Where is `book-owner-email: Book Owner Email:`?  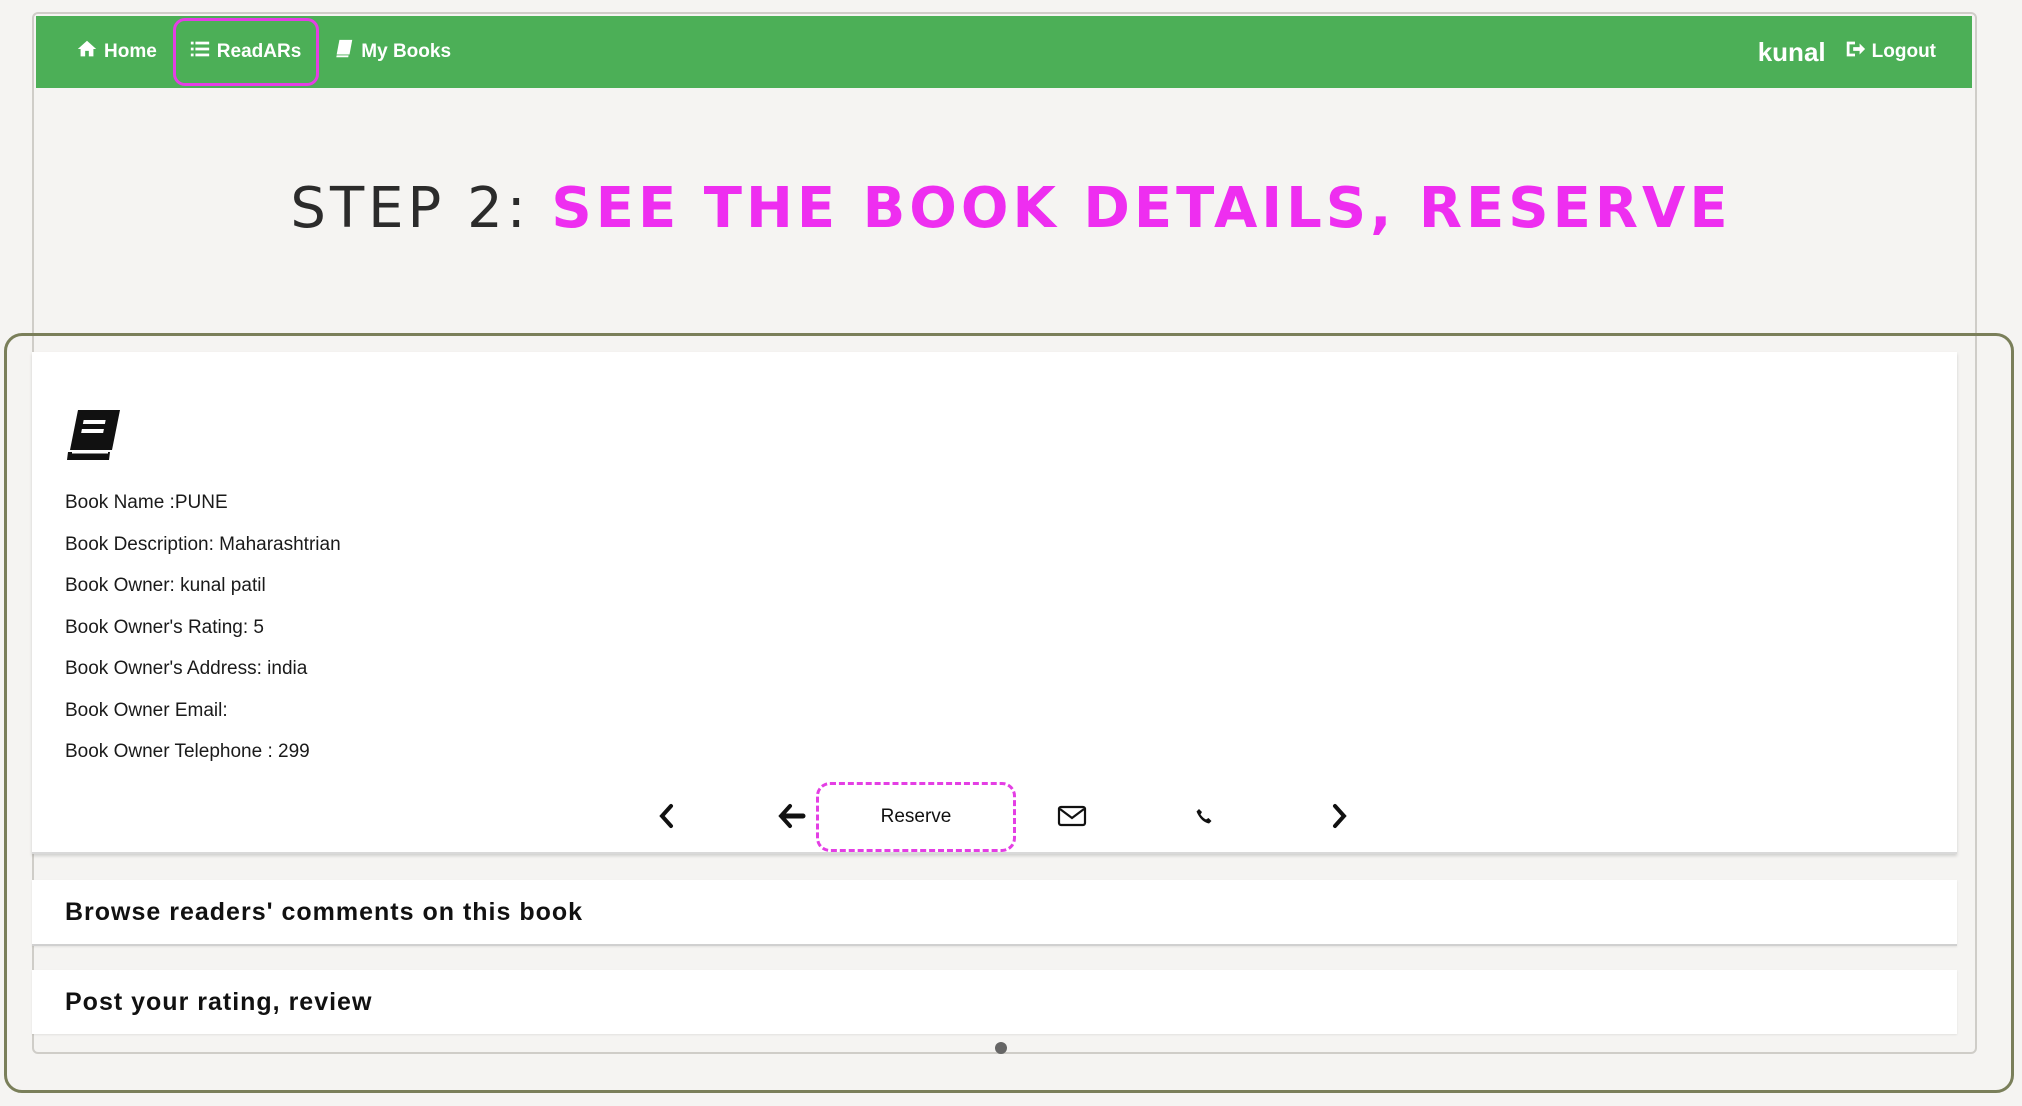
book-owner-email: Book Owner Email: is located at coordinates (146, 710).